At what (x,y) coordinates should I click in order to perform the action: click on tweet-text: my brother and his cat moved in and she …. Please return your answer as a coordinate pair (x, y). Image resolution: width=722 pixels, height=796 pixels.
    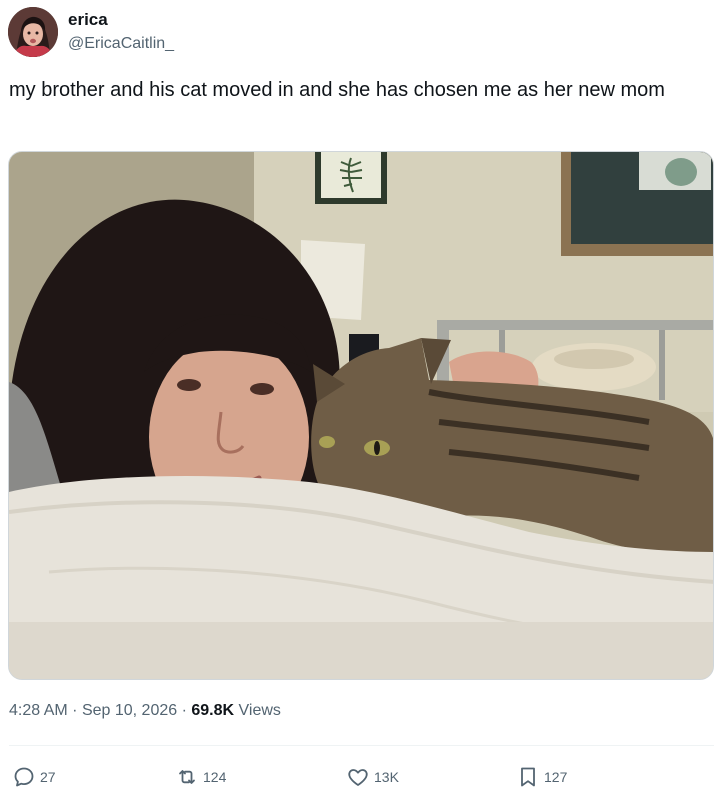
    Looking at the image, I should click on (337, 90).